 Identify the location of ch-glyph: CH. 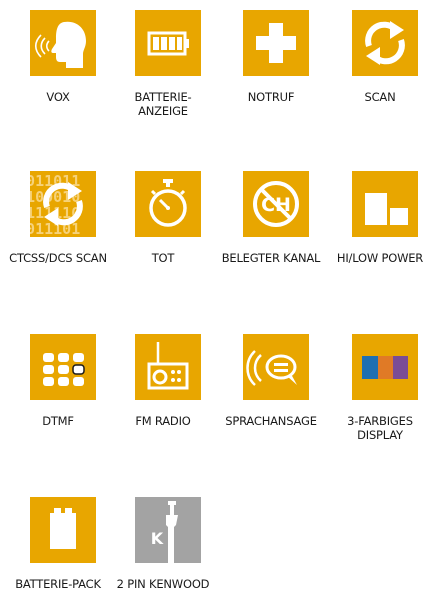
(276, 205).